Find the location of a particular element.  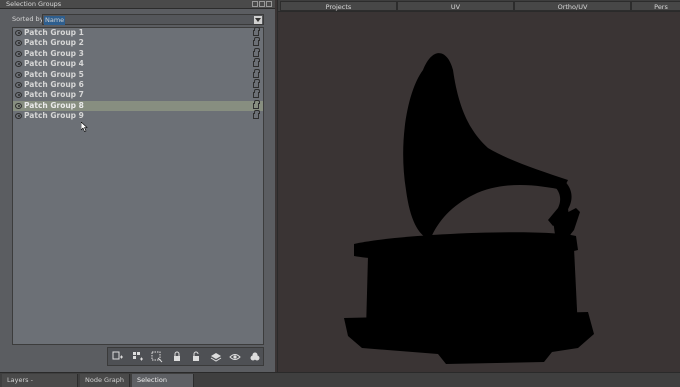

minimize-icon is located at coordinates (255, 4).